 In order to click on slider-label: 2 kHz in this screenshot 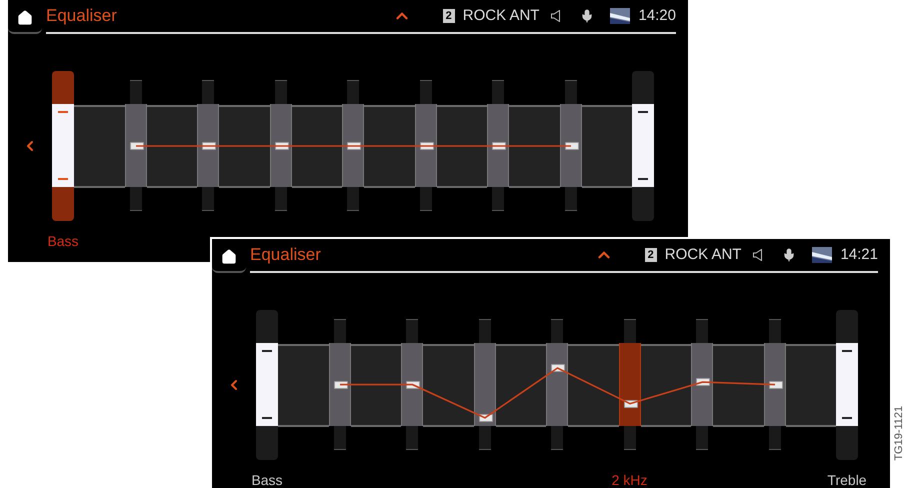, I will do `click(630, 479)`.